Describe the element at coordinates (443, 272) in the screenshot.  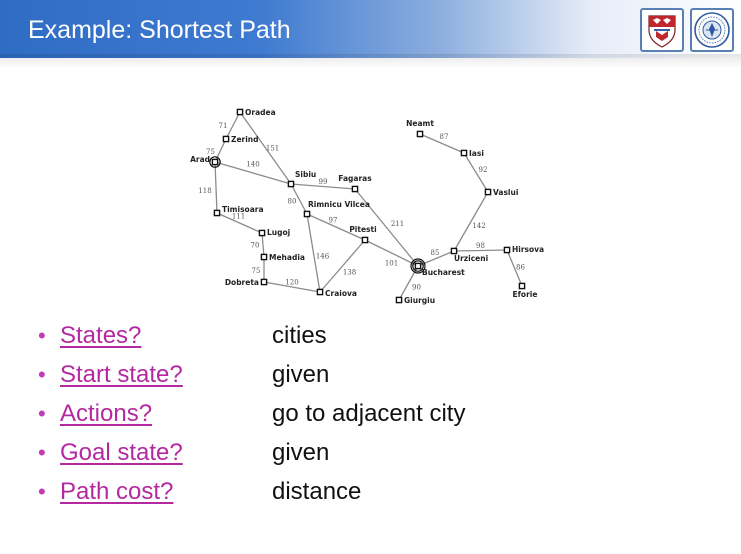
I see `city-label-bucharest: Bucharest` at that location.